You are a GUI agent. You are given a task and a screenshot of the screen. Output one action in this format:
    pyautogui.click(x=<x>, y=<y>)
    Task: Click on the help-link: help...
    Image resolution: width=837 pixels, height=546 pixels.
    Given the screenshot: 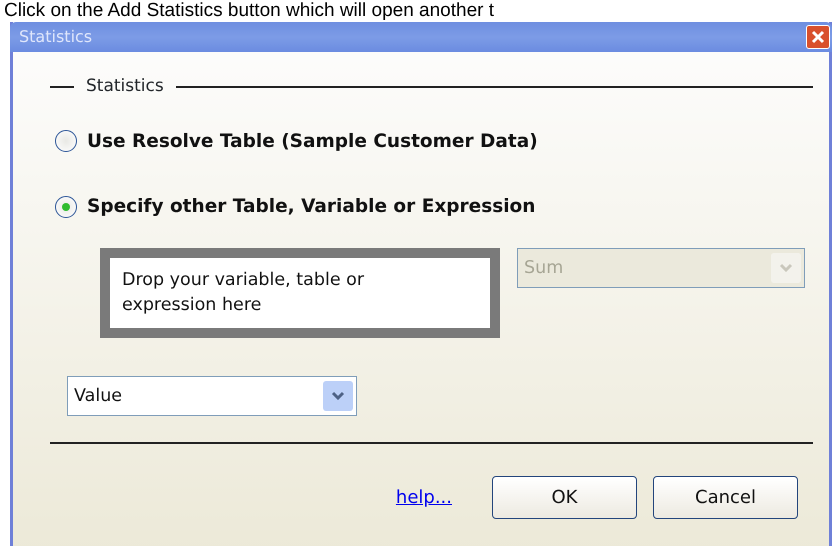 What is the action you would take?
    pyautogui.click(x=424, y=497)
    